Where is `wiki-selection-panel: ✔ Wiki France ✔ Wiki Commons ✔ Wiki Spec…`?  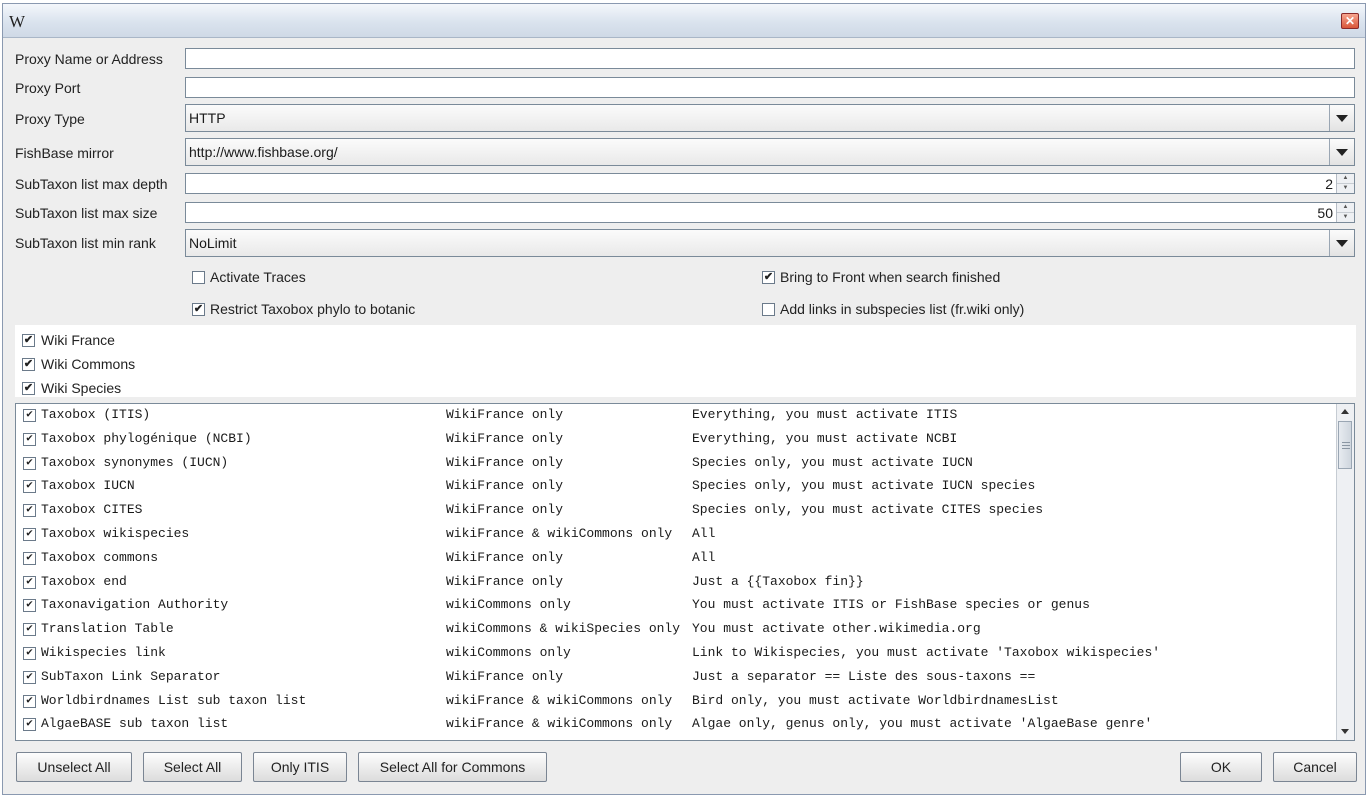 wiki-selection-panel: ✔ Wiki France ✔ Wiki Commons ✔ Wiki Spec… is located at coordinates (685, 361).